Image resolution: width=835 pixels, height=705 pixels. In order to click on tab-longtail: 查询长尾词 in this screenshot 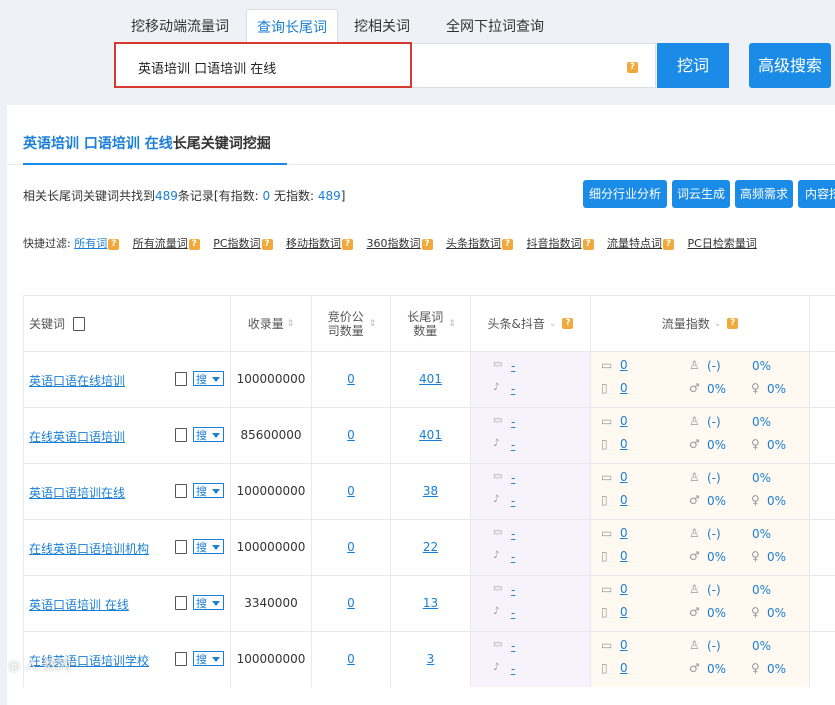, I will do `click(292, 26)`.